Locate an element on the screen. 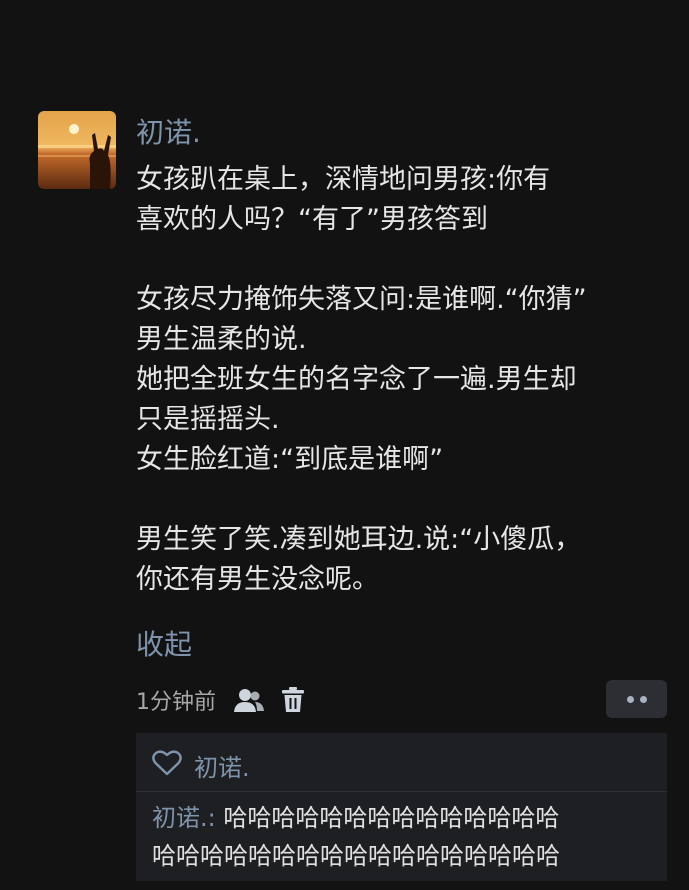 The width and height of the screenshot is (689, 890). post-line: 只是摇摇头. is located at coordinates (208, 419).